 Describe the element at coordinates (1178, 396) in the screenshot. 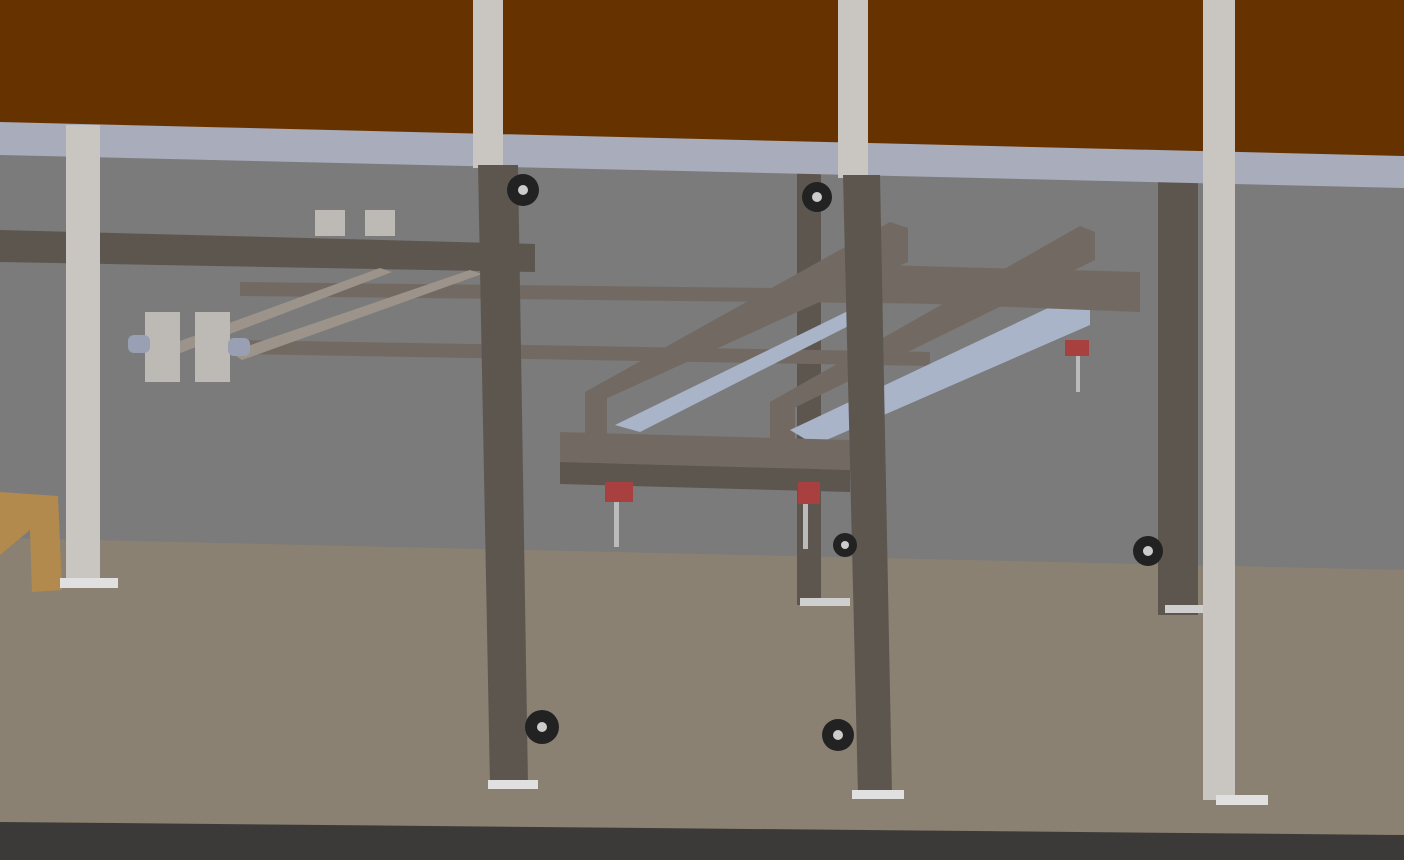

I see `back-post` at that location.